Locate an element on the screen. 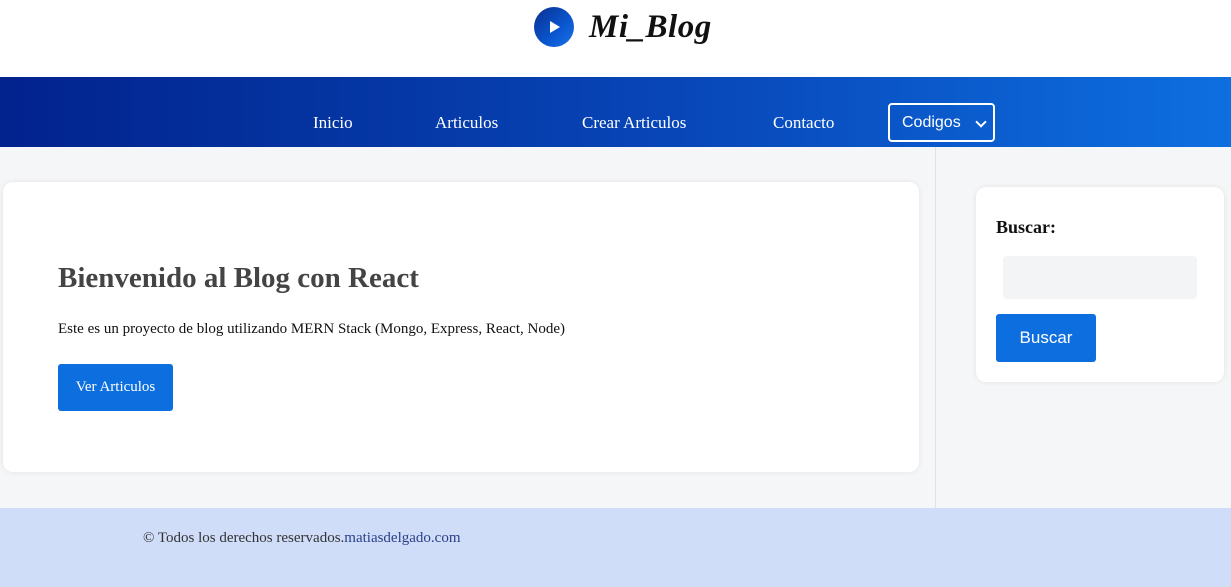 The width and height of the screenshot is (1231, 587). copyright-text: © Todos los derechos reservados. is located at coordinates (244, 538).